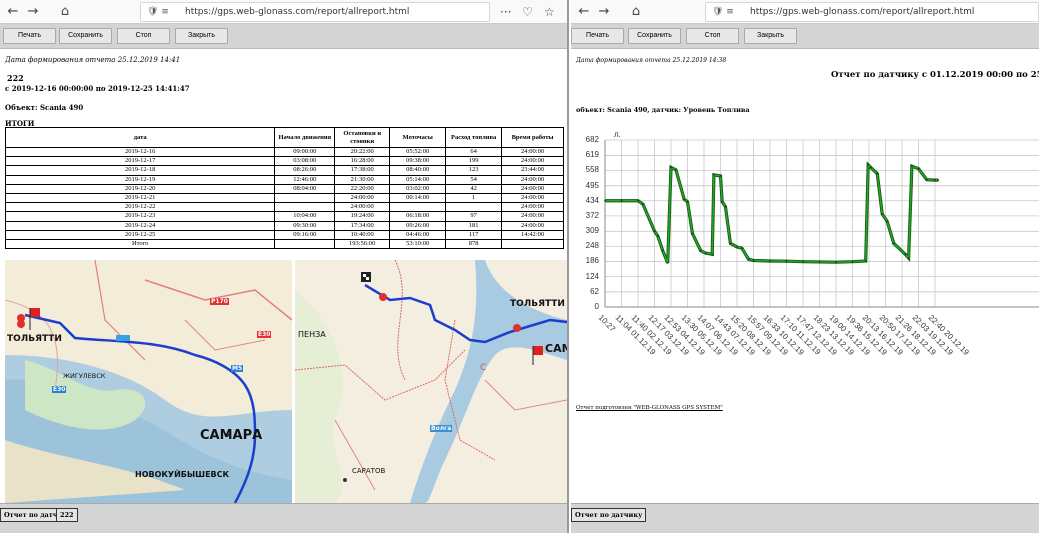 This screenshot has height=533, width=1039. Describe the element at coordinates (44, 107) in the screenshot. I see `report-object: Объект: Scania 490` at that location.